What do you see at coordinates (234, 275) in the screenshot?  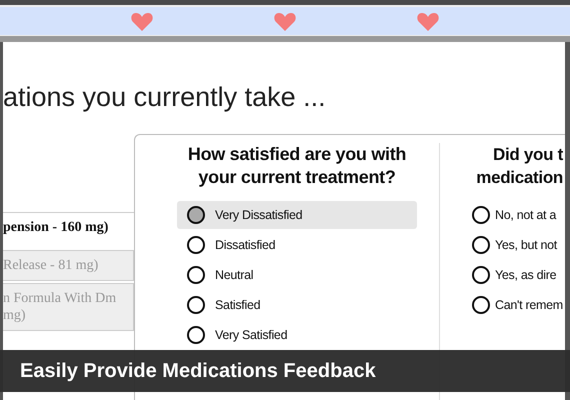 I see `option-label: Neutral` at bounding box center [234, 275].